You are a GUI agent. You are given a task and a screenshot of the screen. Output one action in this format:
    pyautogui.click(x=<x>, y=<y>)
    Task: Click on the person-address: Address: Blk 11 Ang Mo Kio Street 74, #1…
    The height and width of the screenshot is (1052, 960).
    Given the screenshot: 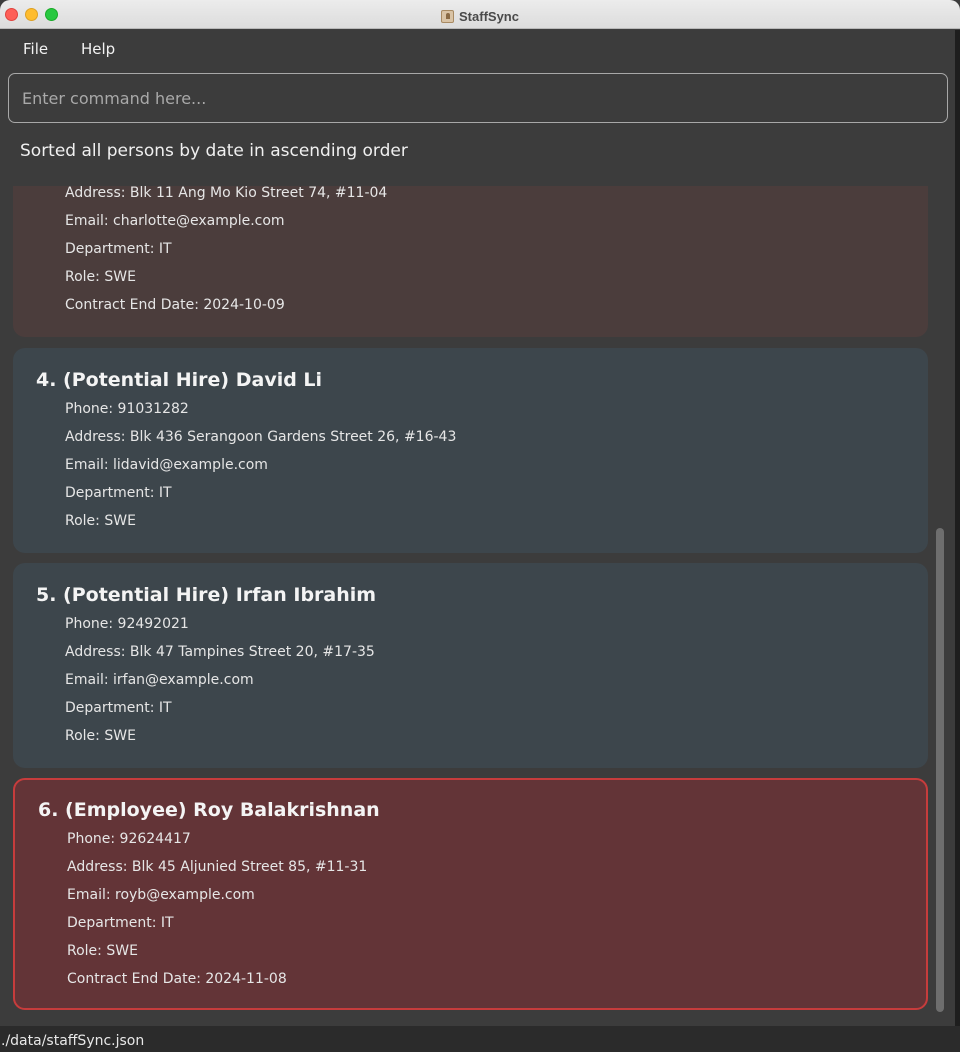 What is the action you would take?
    pyautogui.click(x=226, y=193)
    